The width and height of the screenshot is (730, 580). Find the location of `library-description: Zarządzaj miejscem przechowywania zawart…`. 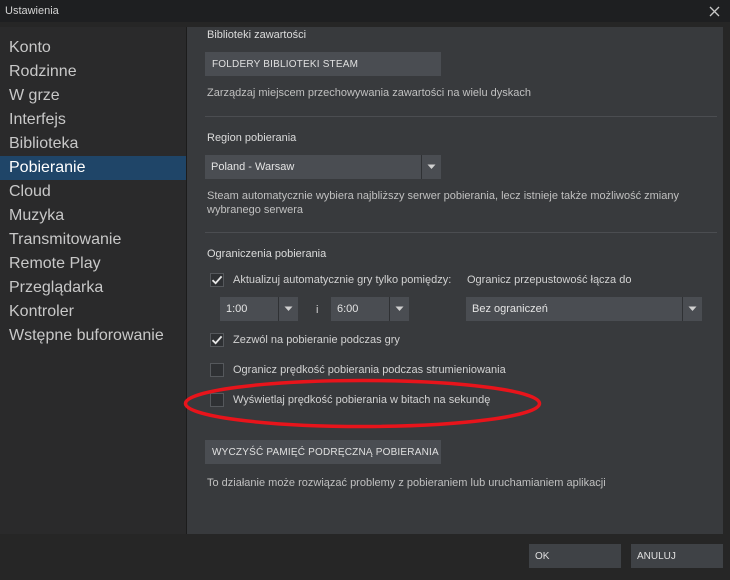

library-description: Zarządzaj miejscem przechowywania zawart… is located at coordinates (369, 93).